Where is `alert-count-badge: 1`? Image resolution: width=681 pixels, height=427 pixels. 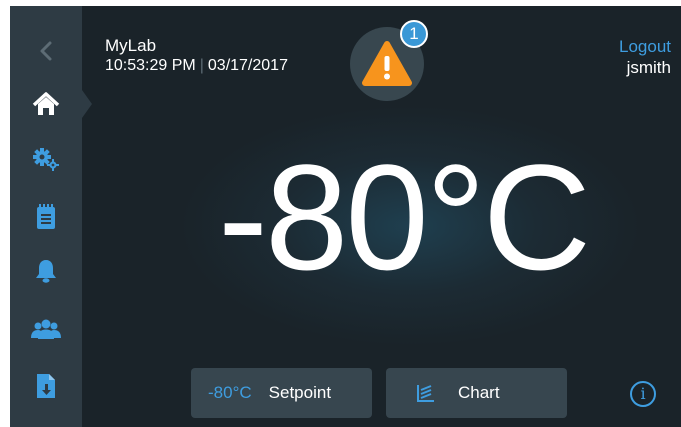
alert-count-badge: 1 is located at coordinates (414, 34).